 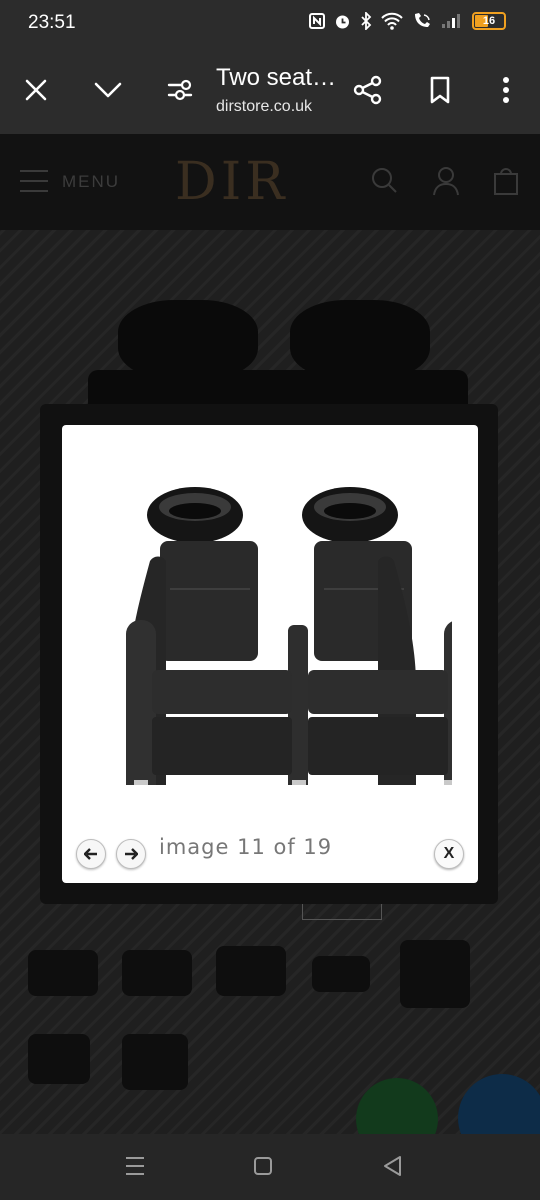 I want to click on more-vert-icon, so click(x=506, y=90).